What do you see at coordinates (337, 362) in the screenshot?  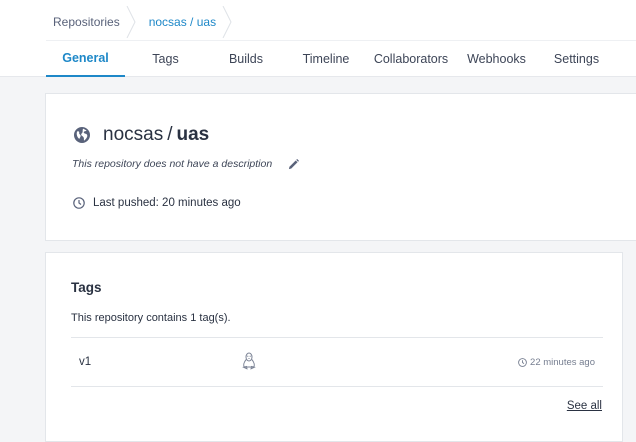 I see `table-row: v1 22 minutes ago` at bounding box center [337, 362].